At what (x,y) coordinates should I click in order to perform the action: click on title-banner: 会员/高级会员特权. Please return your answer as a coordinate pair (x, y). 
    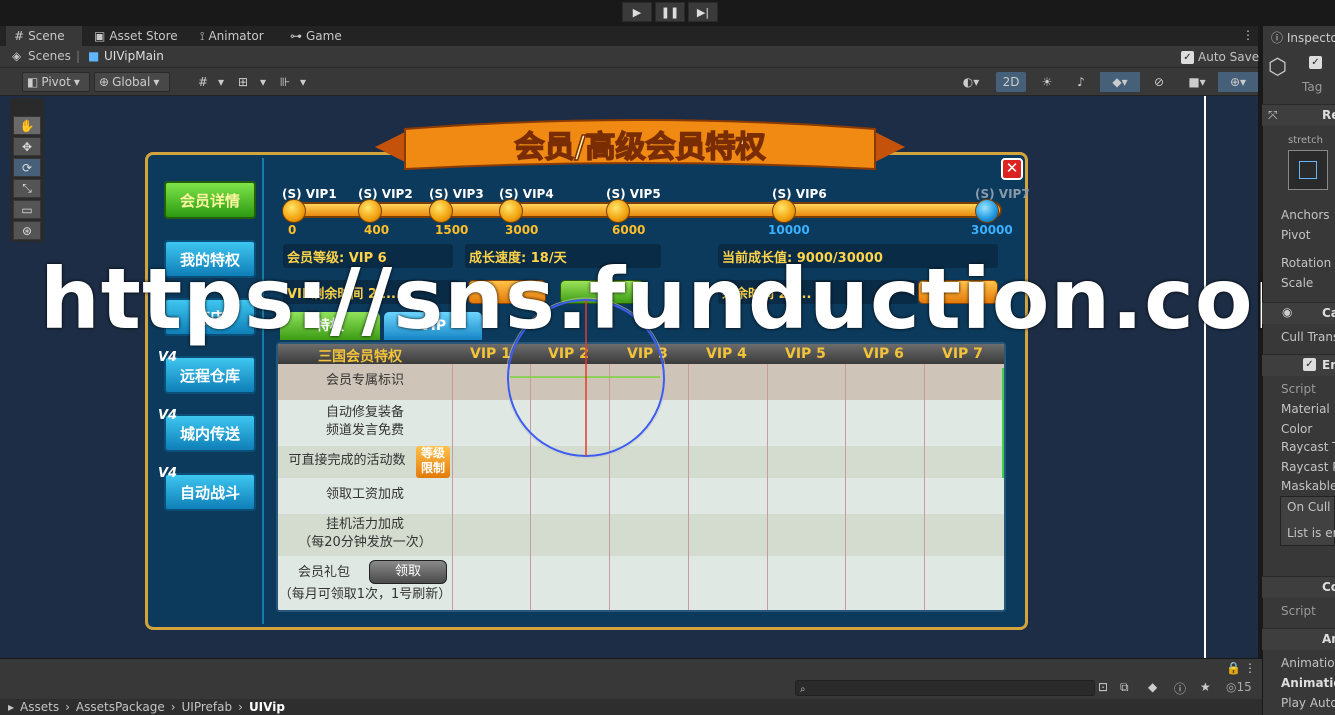
    Looking at the image, I should click on (640, 145).